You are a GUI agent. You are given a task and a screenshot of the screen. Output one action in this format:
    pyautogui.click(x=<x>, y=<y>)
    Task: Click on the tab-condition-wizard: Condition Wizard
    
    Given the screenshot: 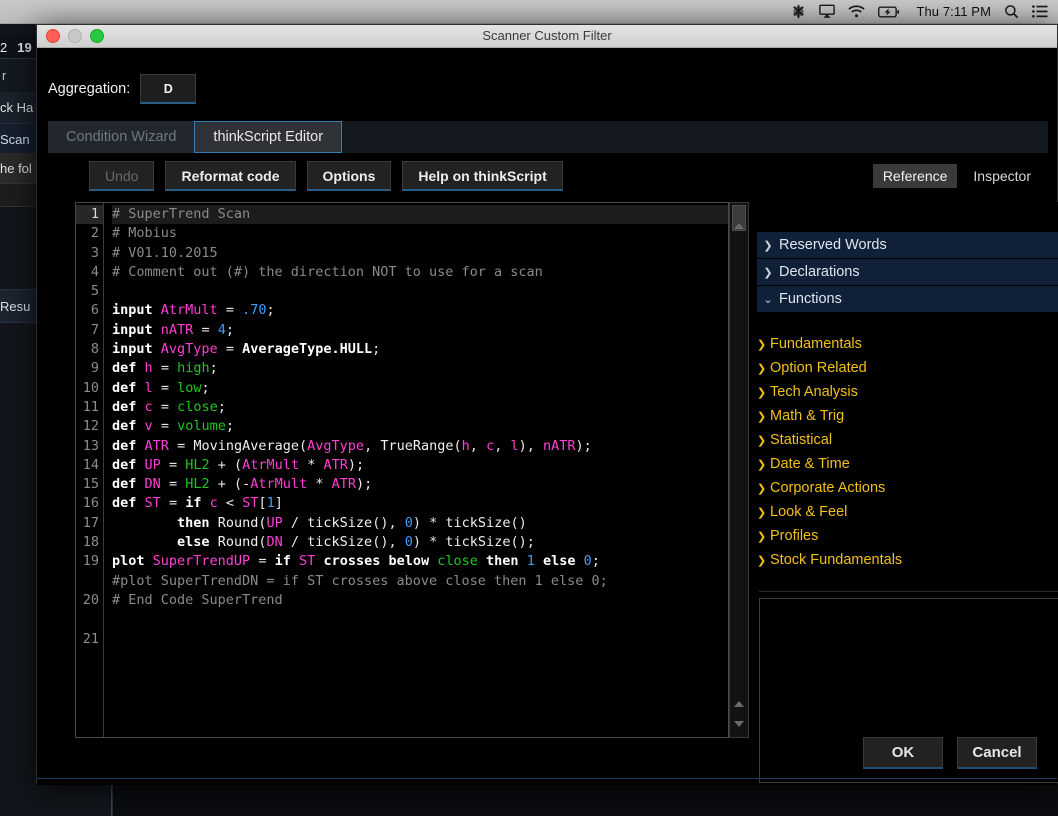 What is the action you would take?
    pyautogui.click(x=121, y=137)
    